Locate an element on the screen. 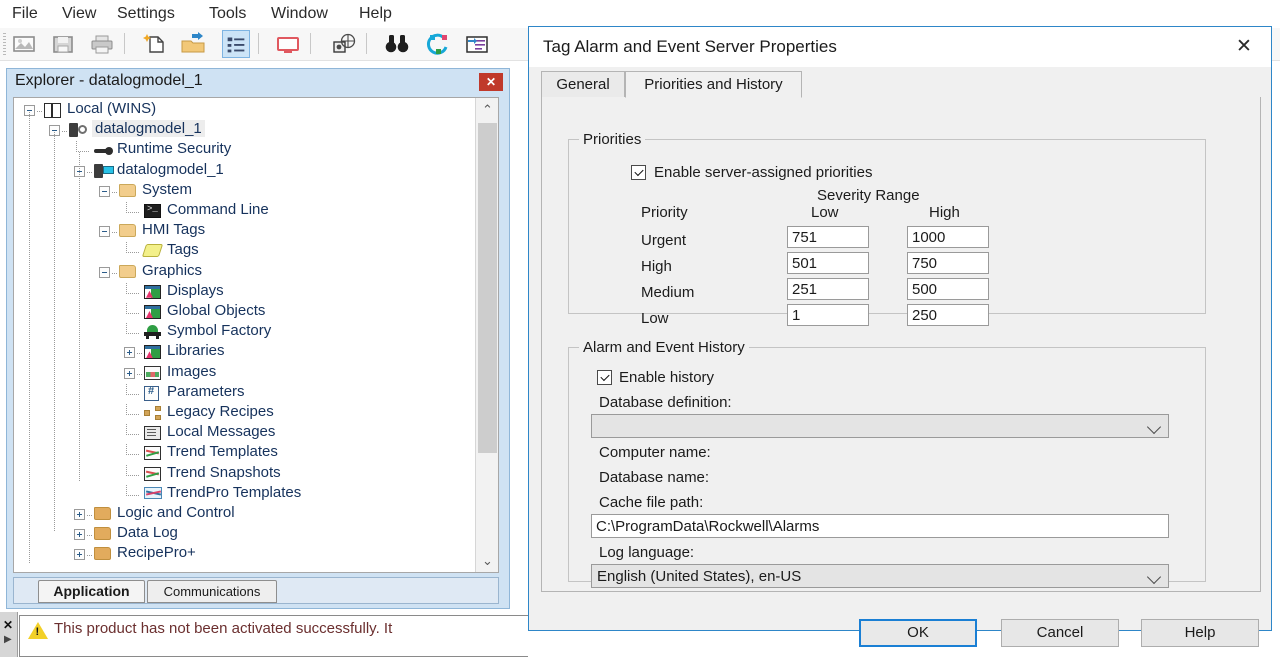 The height and width of the screenshot is (657, 1280). output-expand-icon: ▶ is located at coordinates (8, 639).